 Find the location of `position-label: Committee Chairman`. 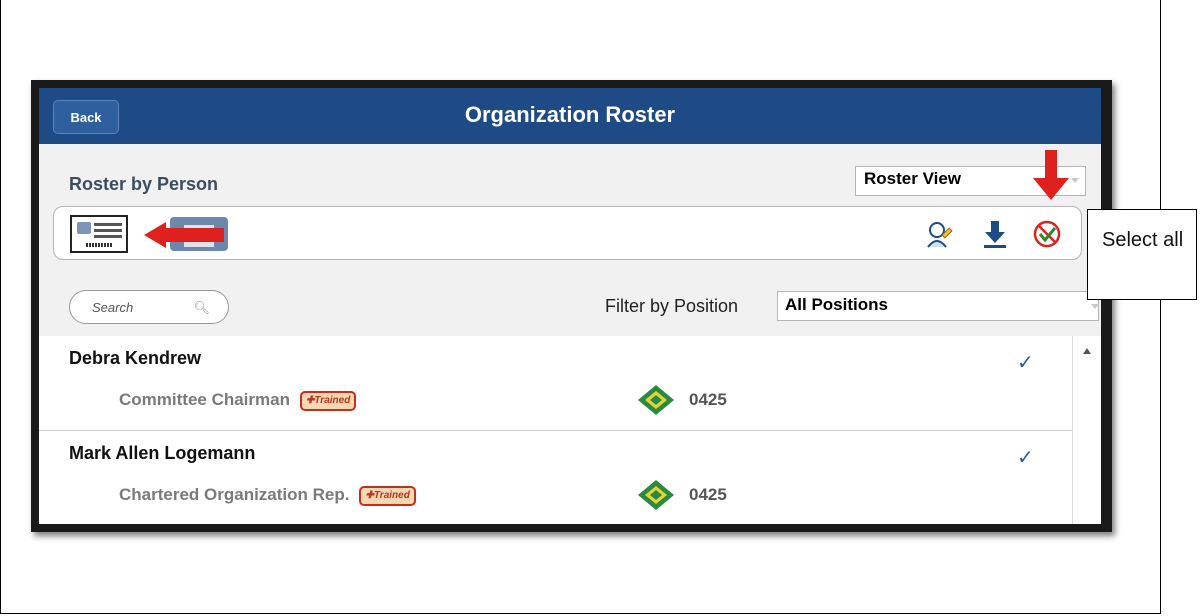

position-label: Committee Chairman is located at coordinates (204, 399).